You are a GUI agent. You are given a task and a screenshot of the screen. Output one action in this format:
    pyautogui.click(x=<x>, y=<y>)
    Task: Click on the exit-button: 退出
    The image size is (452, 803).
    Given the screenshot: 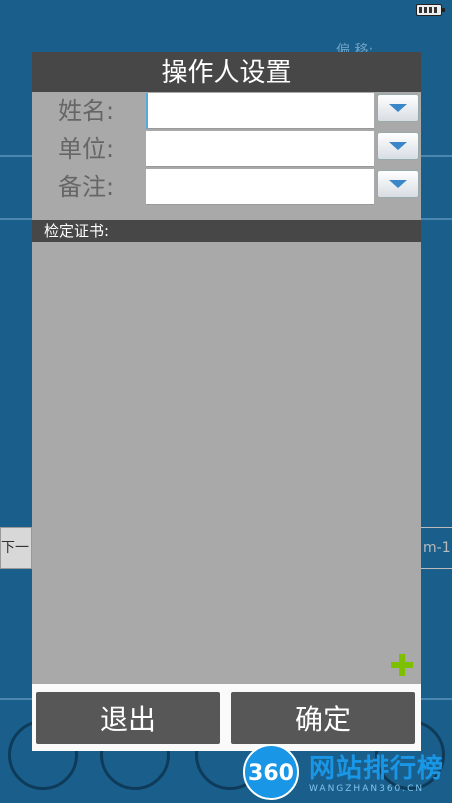 What is the action you would take?
    pyautogui.click(x=128, y=718)
    